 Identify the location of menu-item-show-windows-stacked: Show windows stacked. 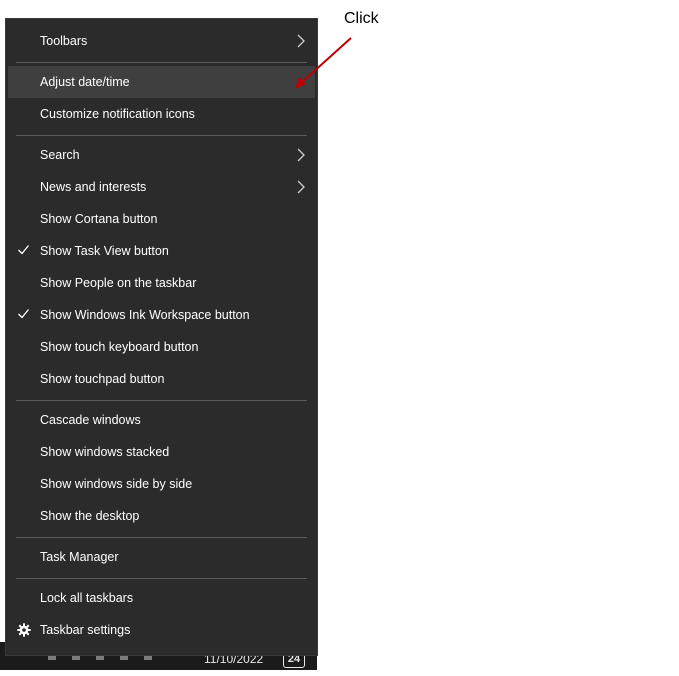
(161, 452).